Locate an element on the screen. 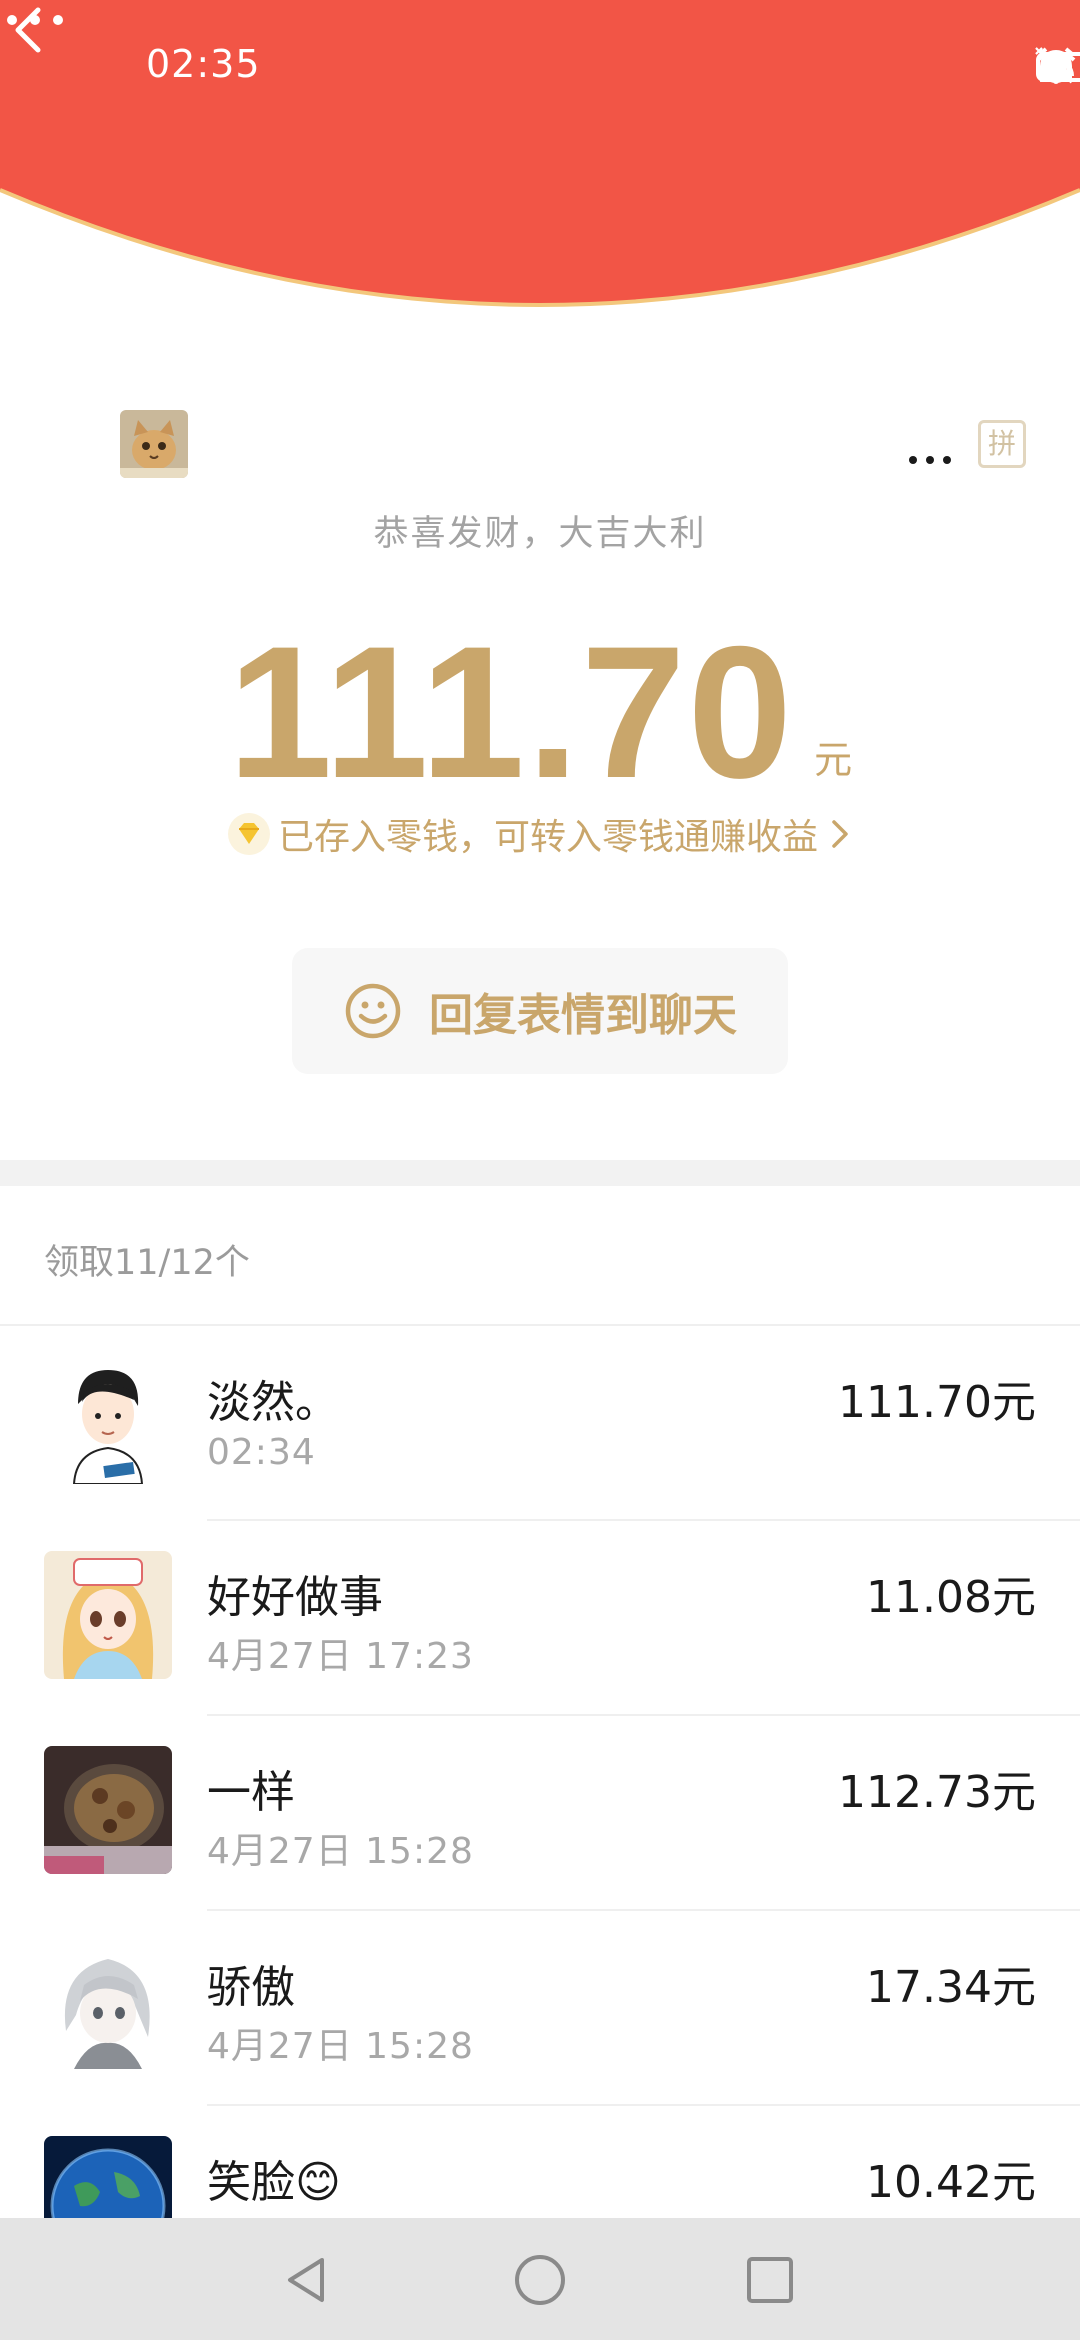 This screenshot has width=1080, height=2340. recents-square-icon is located at coordinates (770, 2280).